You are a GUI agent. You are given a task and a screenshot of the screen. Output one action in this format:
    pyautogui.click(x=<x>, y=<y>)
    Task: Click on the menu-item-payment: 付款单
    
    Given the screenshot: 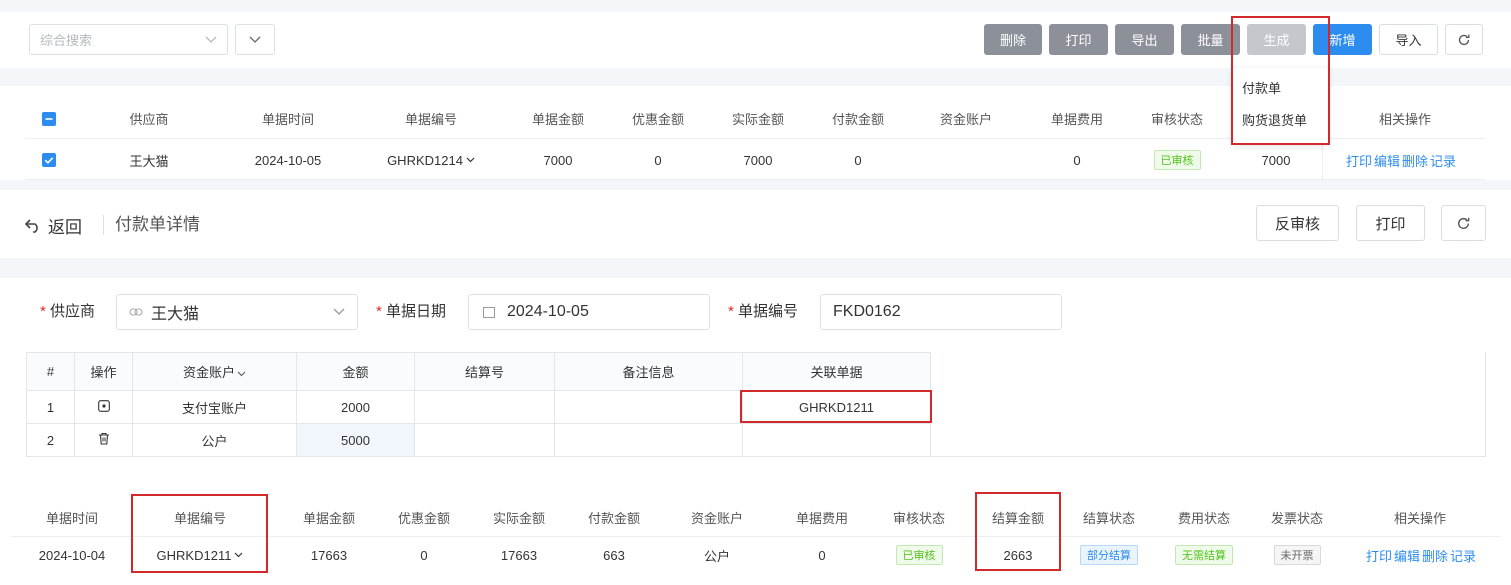 What is the action you would take?
    pyautogui.click(x=1261, y=89)
    